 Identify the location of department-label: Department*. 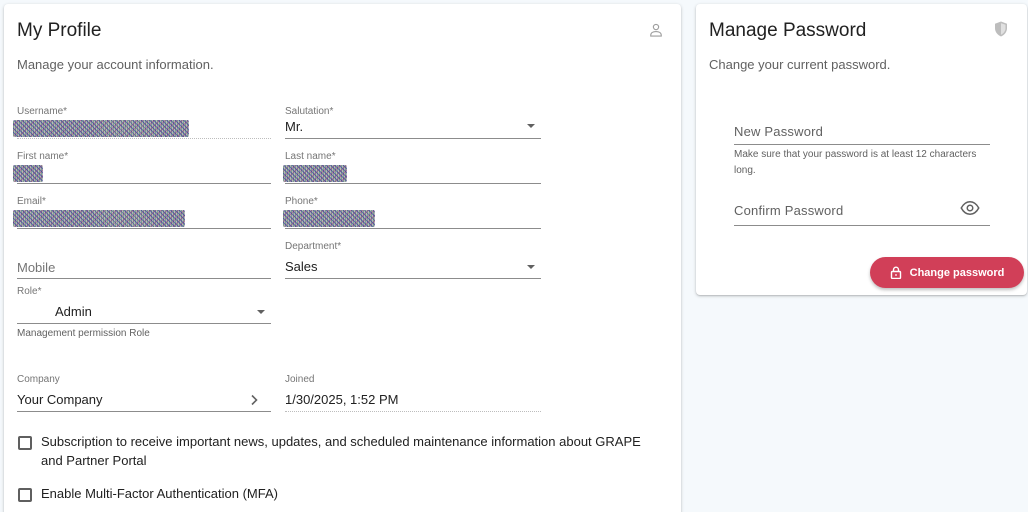
(313, 246).